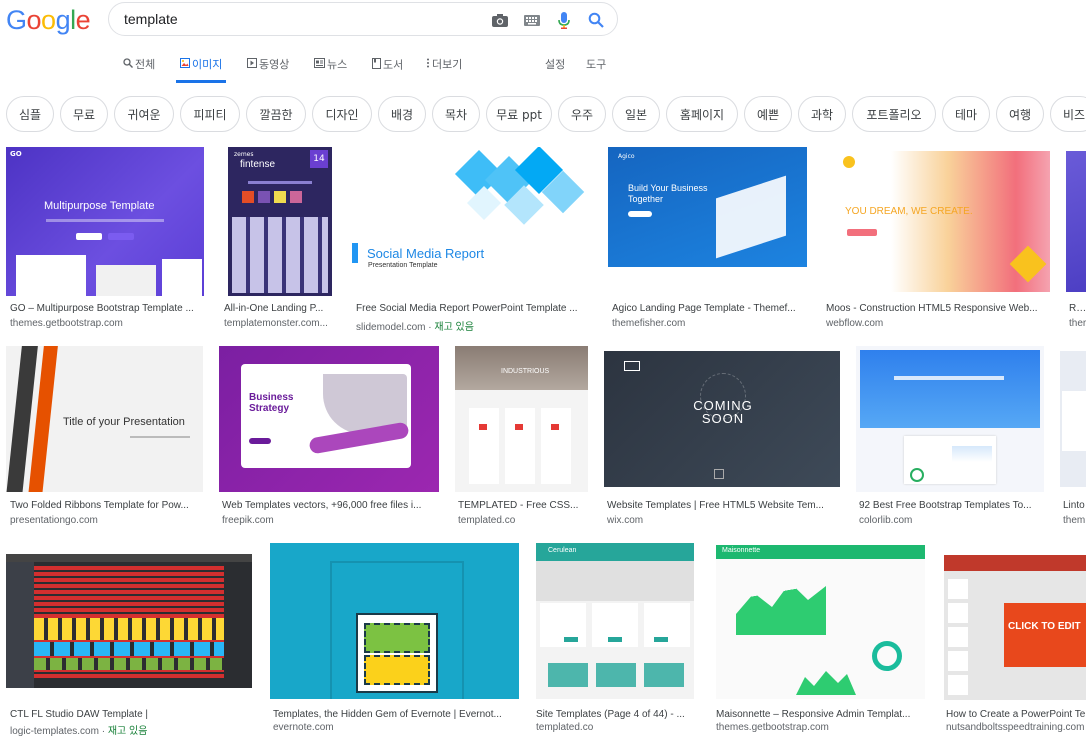 The width and height of the screenshot is (1086, 741). Describe the element at coordinates (444, 70) in the screenshot. I see `tab-more: 더보기` at that location.